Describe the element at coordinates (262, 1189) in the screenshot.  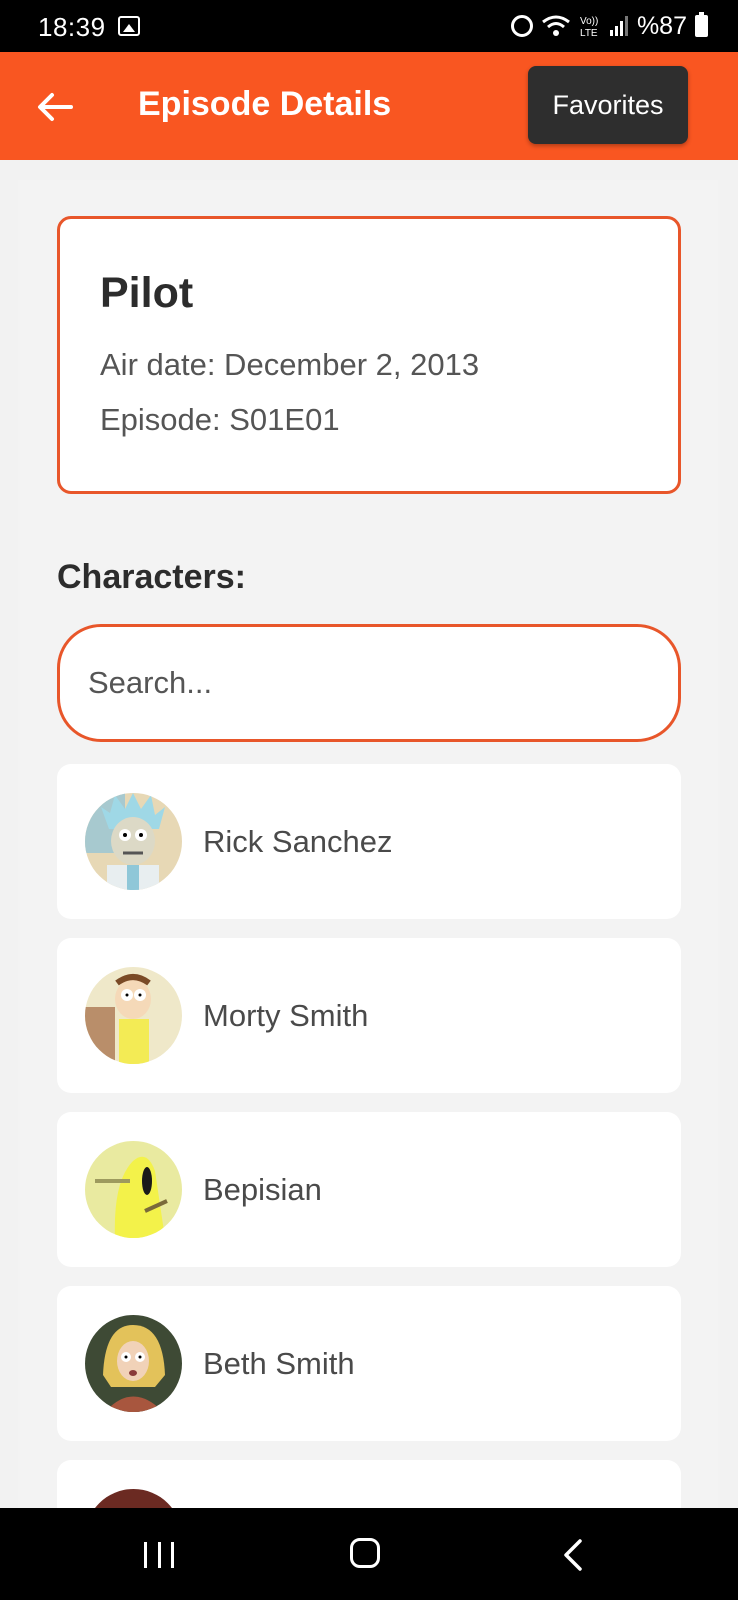
I see `character-name: Bepisian` at that location.